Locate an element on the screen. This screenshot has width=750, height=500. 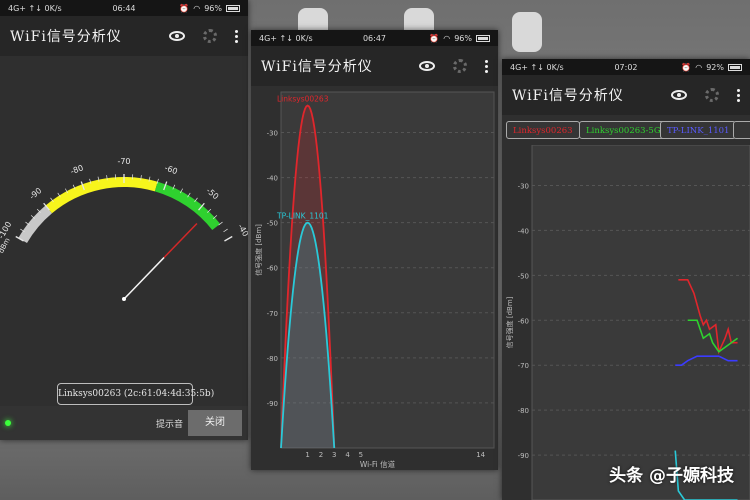
status-bar: 4G+ ↑↓ 0K/s 07:02 ⏰ ◠ 92% is located at coordinates (626, 67).